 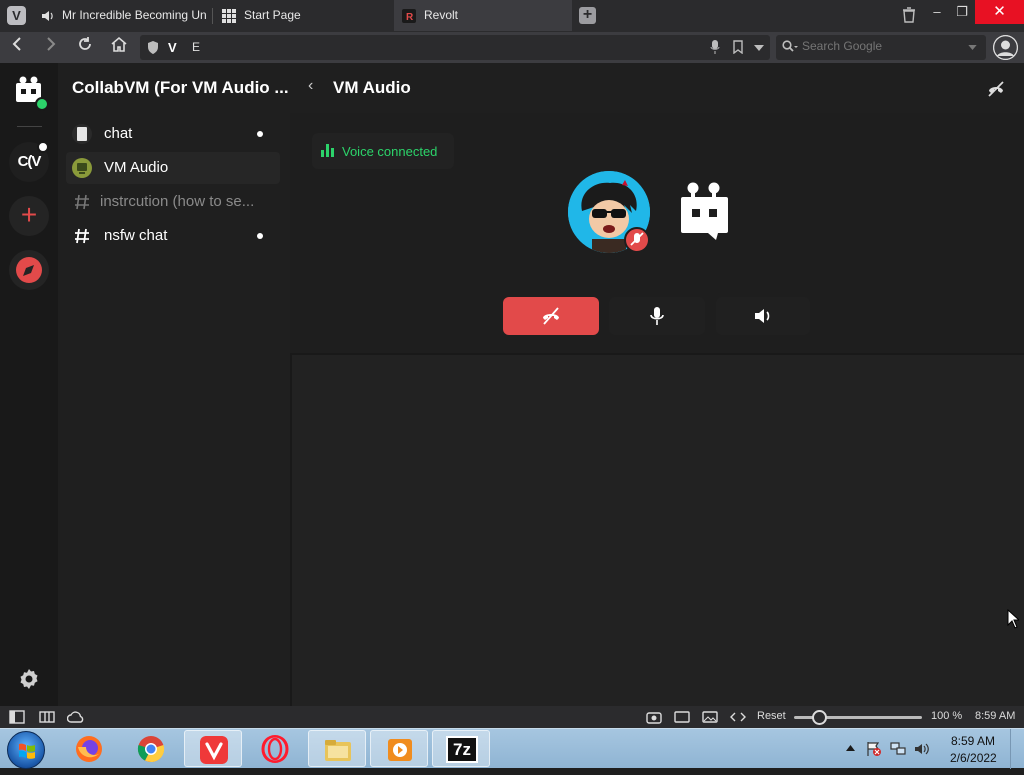 What do you see at coordinates (17, 47) in the screenshot?
I see `back-button` at bounding box center [17, 47].